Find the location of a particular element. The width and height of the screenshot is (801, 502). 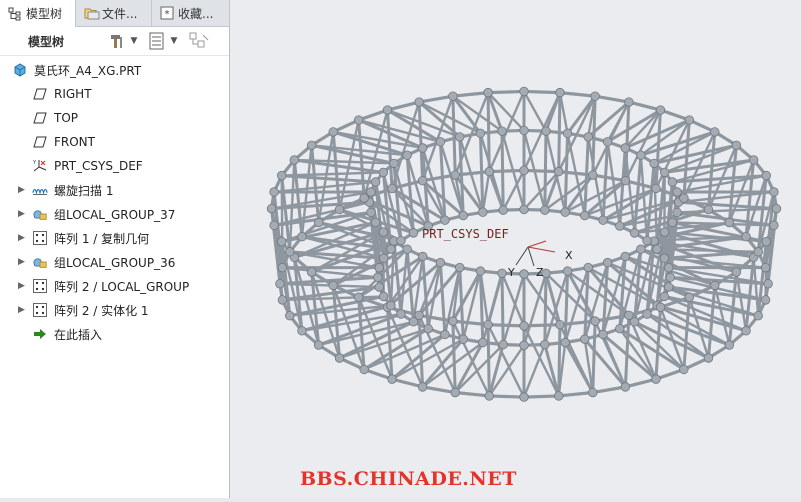

settings-dropdown-icon: ▼ is located at coordinates (134, 41).